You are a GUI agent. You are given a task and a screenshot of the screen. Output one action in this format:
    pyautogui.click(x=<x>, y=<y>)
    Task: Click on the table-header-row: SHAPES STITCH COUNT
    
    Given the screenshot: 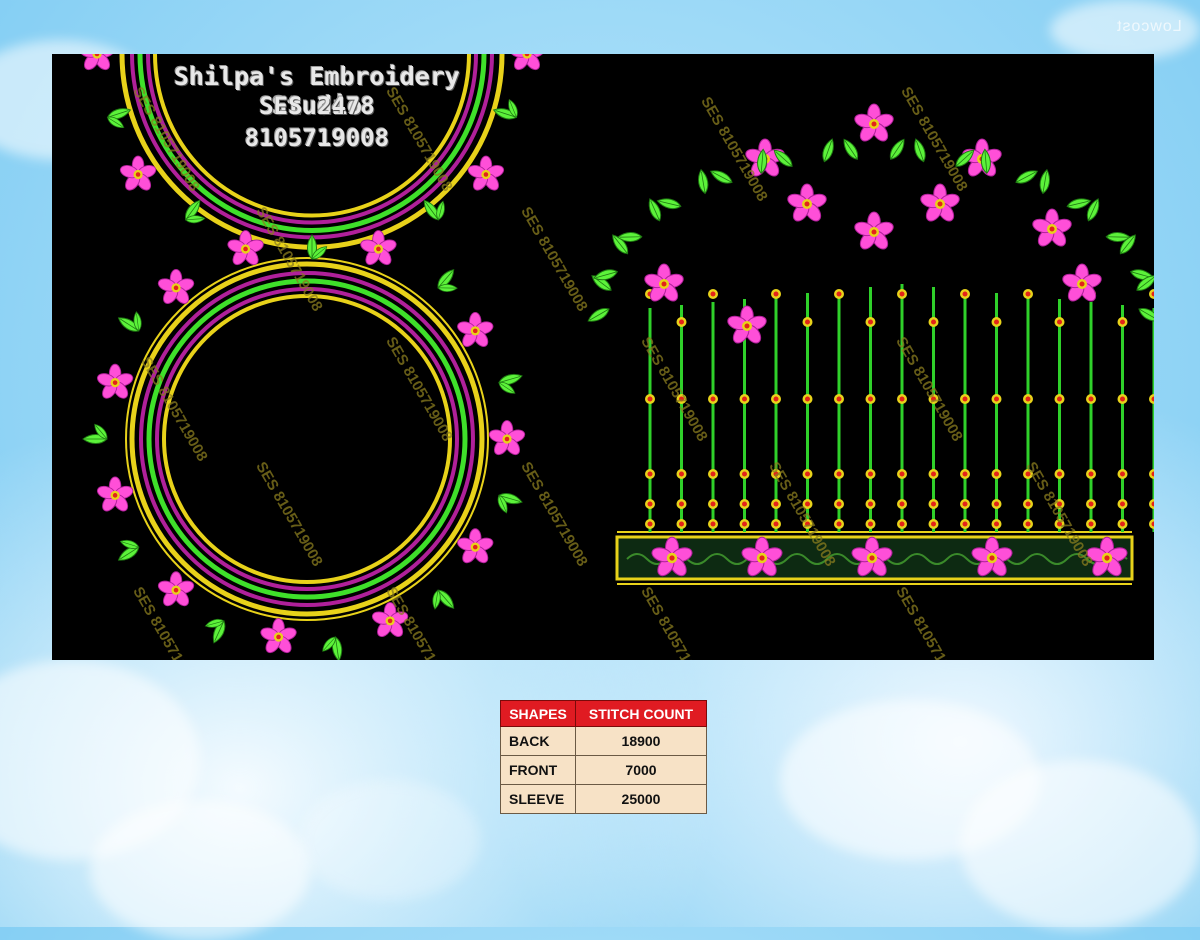 What is the action you would take?
    pyautogui.click(x=603, y=713)
    